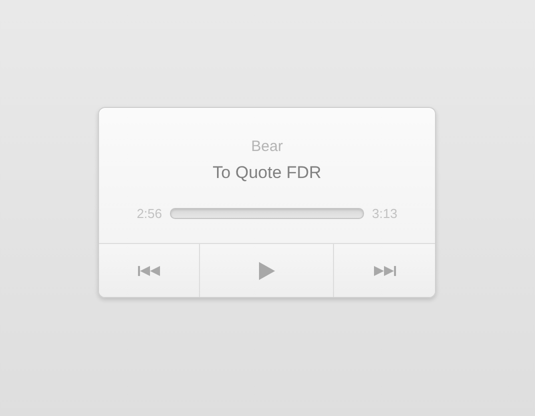  I want to click on song-title: To Quote FDR, so click(267, 173).